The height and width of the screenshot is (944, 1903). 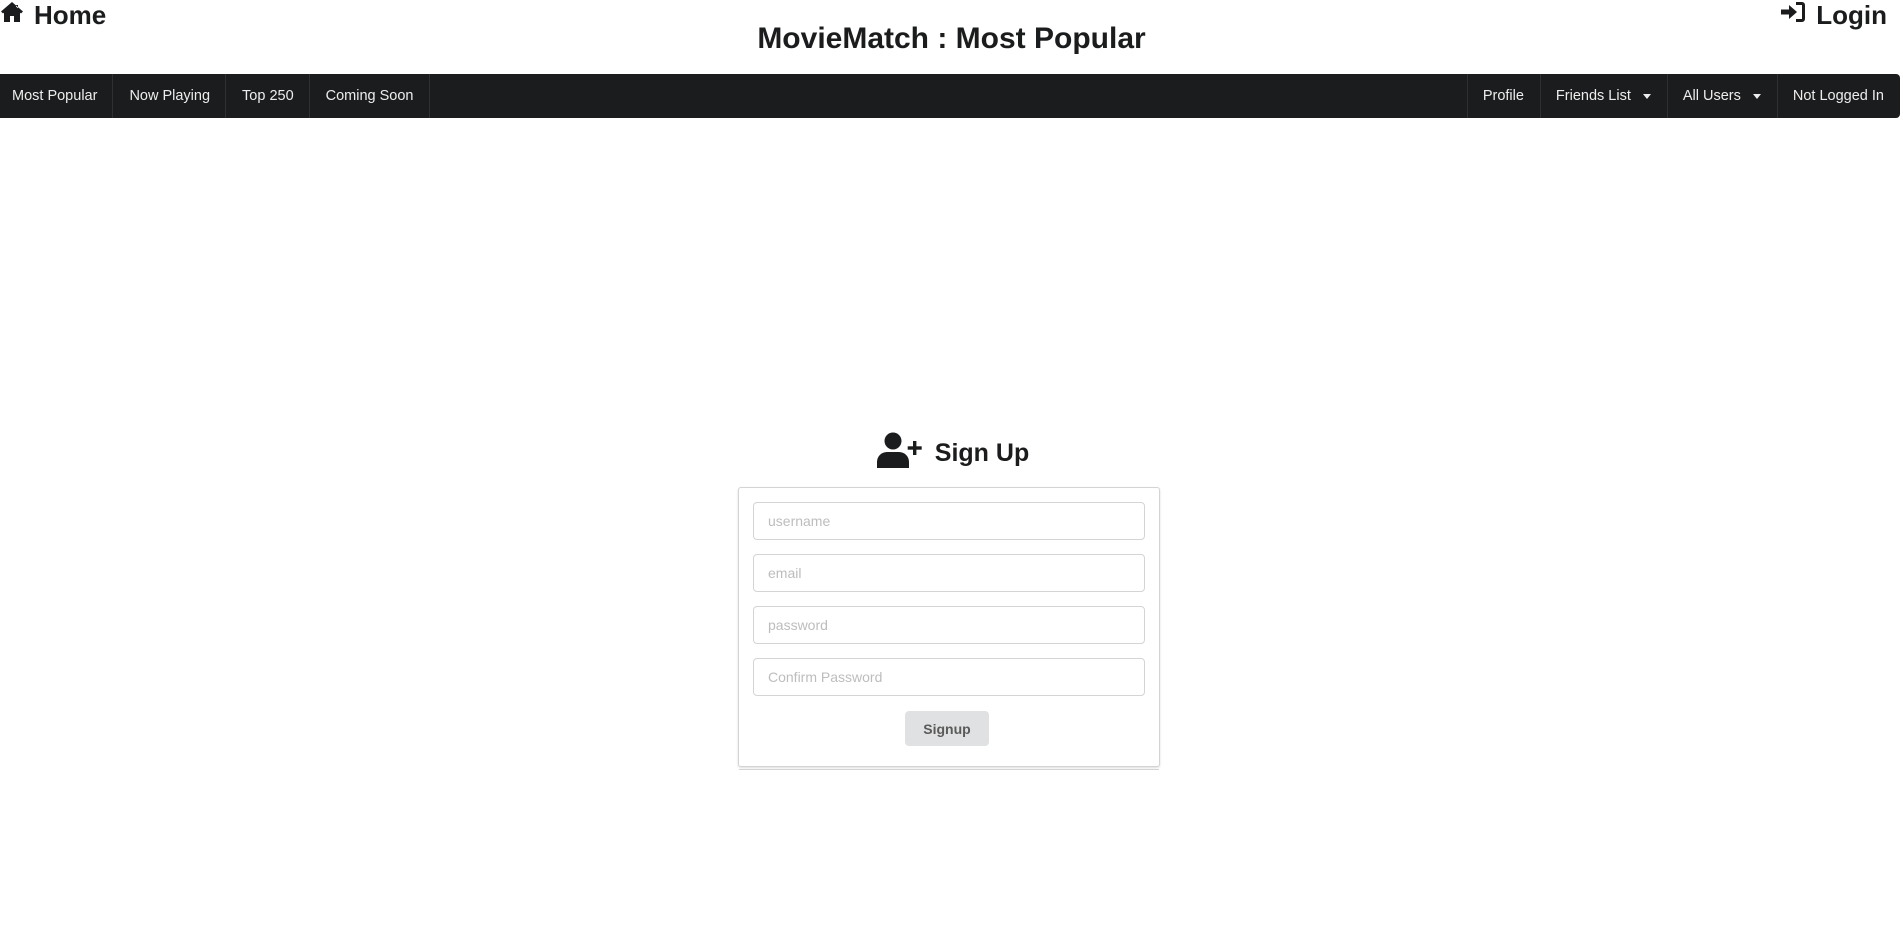 What do you see at coordinates (370, 96) in the screenshot?
I see `nav-coming-soon: Coming Soon` at bounding box center [370, 96].